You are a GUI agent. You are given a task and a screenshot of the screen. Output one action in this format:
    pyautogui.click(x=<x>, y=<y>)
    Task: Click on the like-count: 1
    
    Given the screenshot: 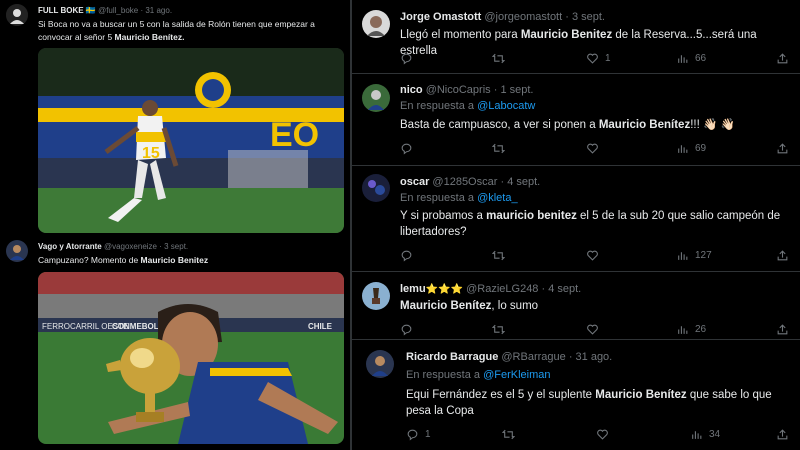 What is the action you would take?
    pyautogui.click(x=608, y=58)
    